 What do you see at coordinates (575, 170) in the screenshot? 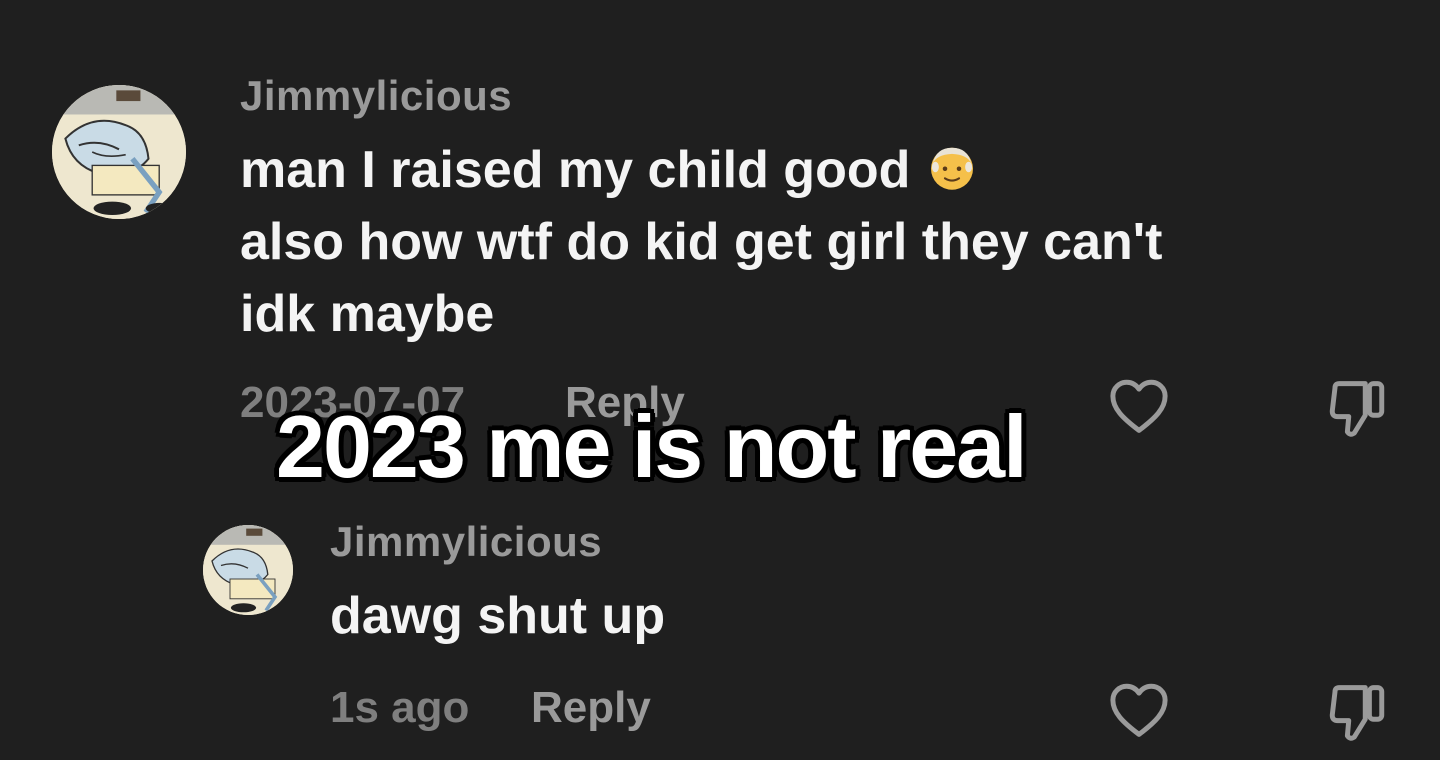
I see `comment-line-text: man I raised my child good` at bounding box center [575, 170].